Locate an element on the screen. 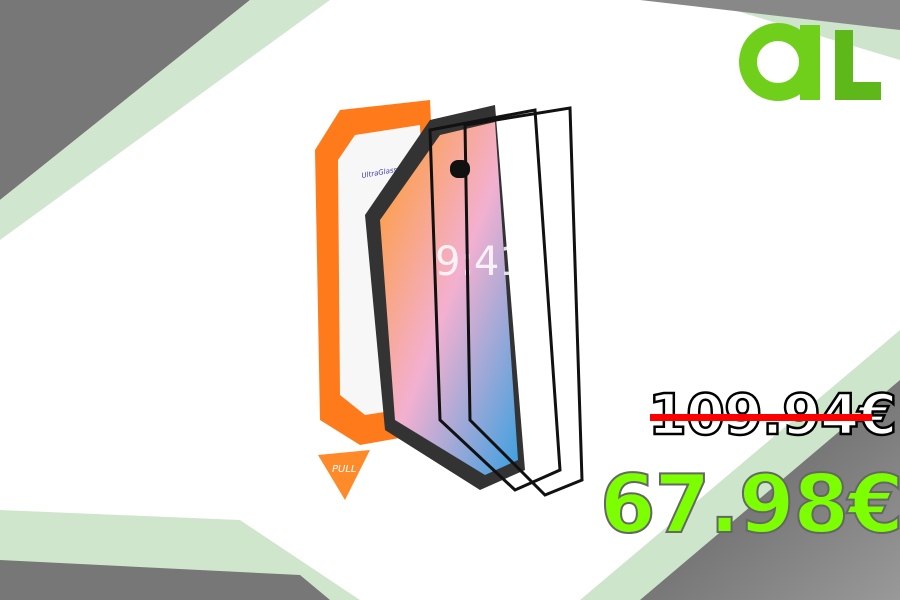 This screenshot has width=900, height=600. strikethrough-line is located at coordinates (761, 417).